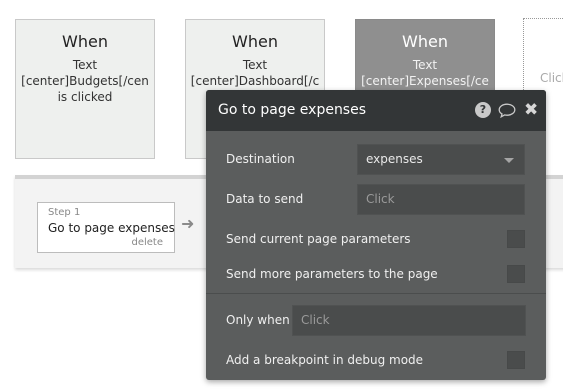 This screenshot has width=563, height=392. I want to click on breakpoint-label: Add a breakpoint in debug mode, so click(325, 360).